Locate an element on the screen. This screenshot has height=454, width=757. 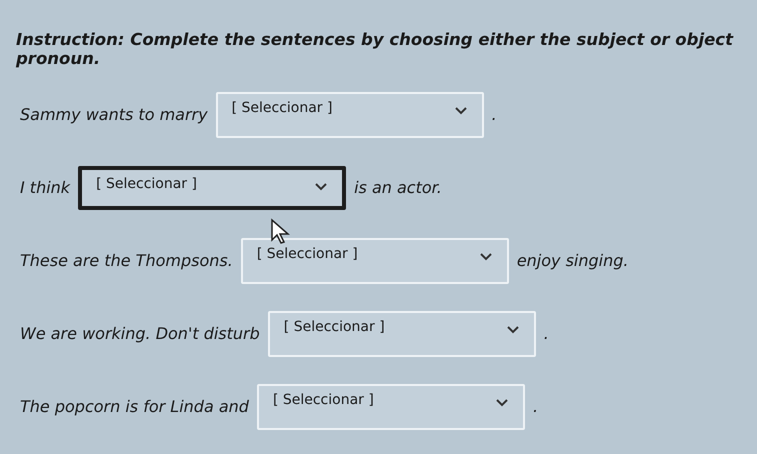
sentence-text: I think is located at coordinates (45, 187).